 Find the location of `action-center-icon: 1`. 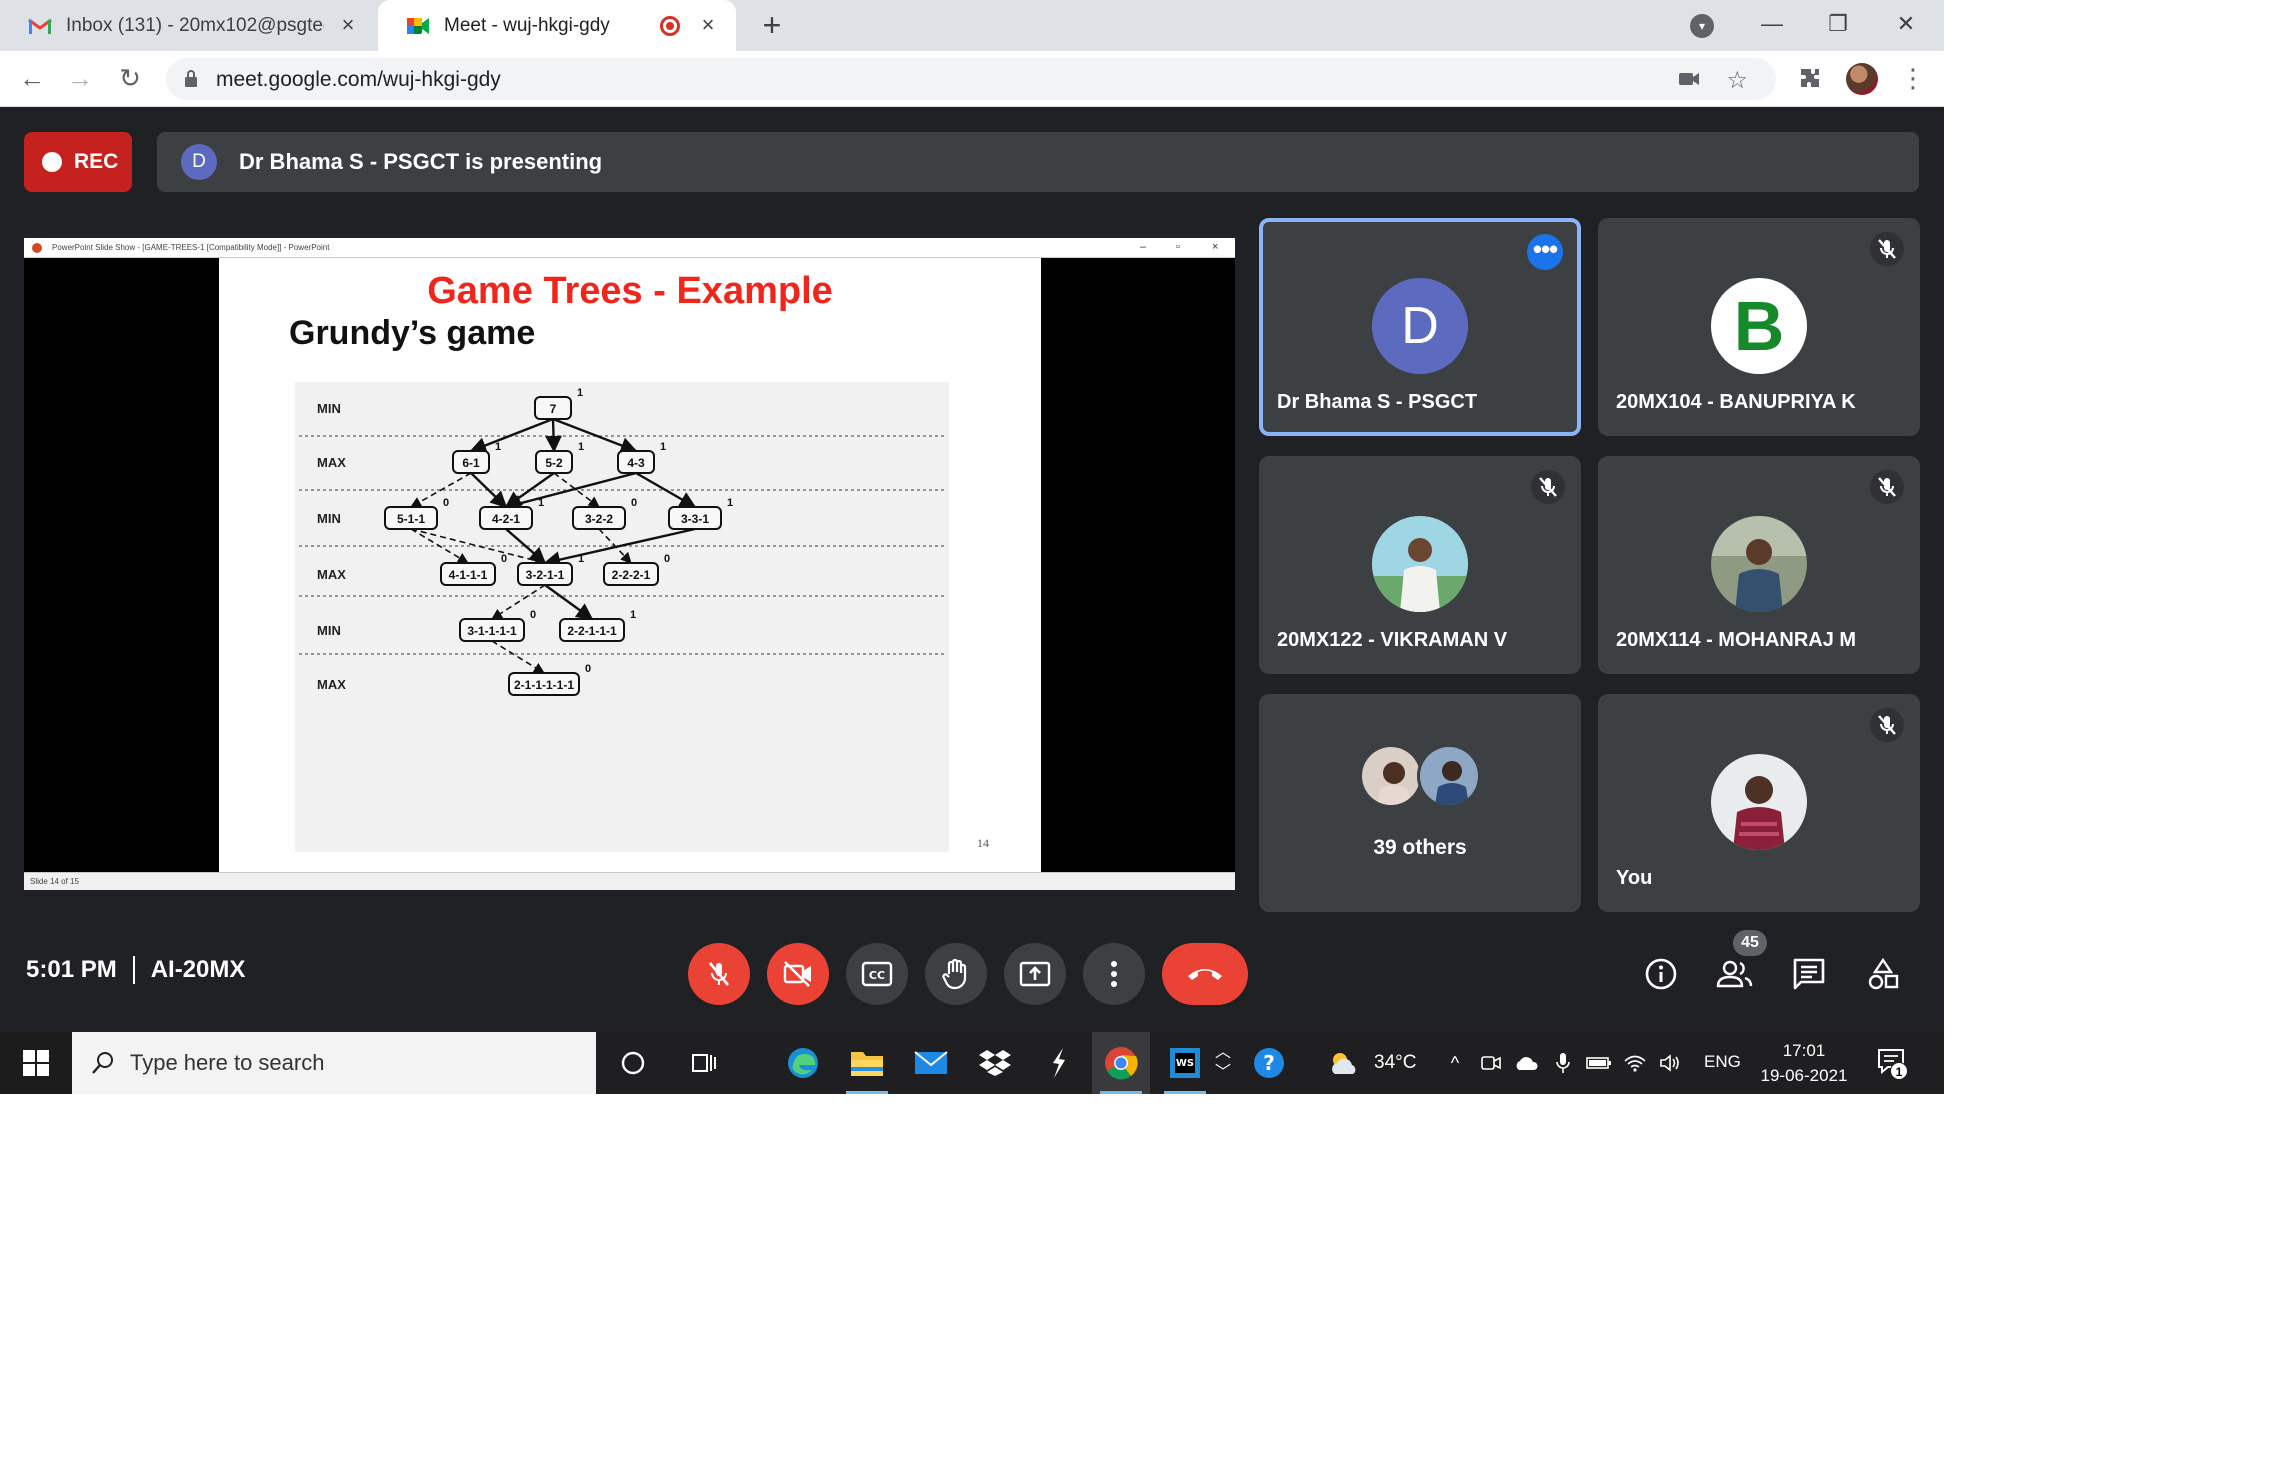

action-center-icon: 1 is located at coordinates (1892, 1063).